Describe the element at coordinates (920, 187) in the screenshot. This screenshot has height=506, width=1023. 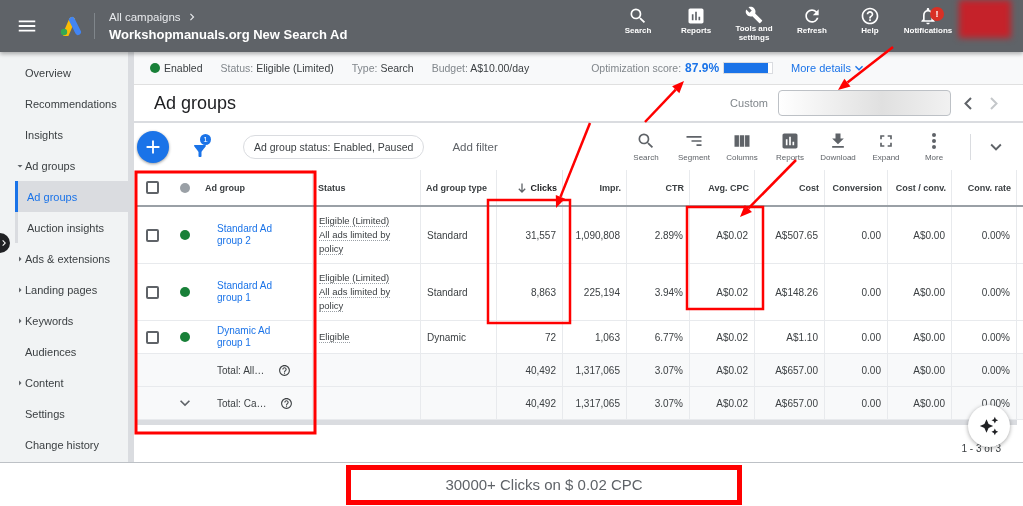
I see `column-header: Cost / conv.` at that location.